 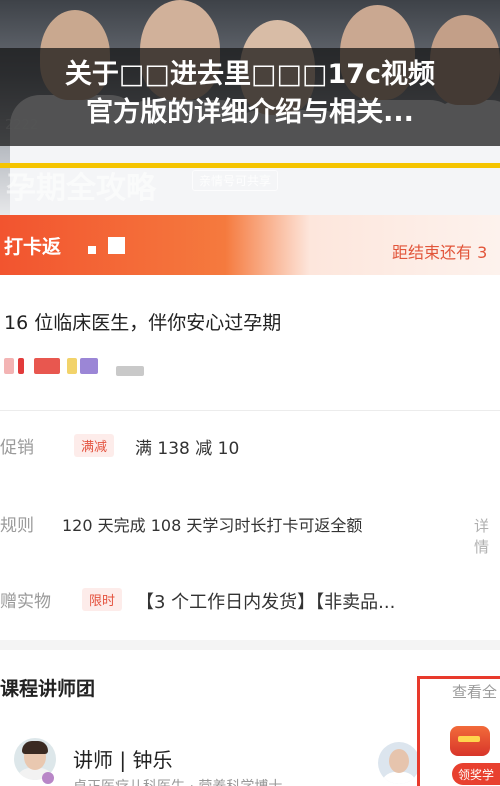 What do you see at coordinates (116, 245) in the screenshot?
I see `promo-square` at bounding box center [116, 245].